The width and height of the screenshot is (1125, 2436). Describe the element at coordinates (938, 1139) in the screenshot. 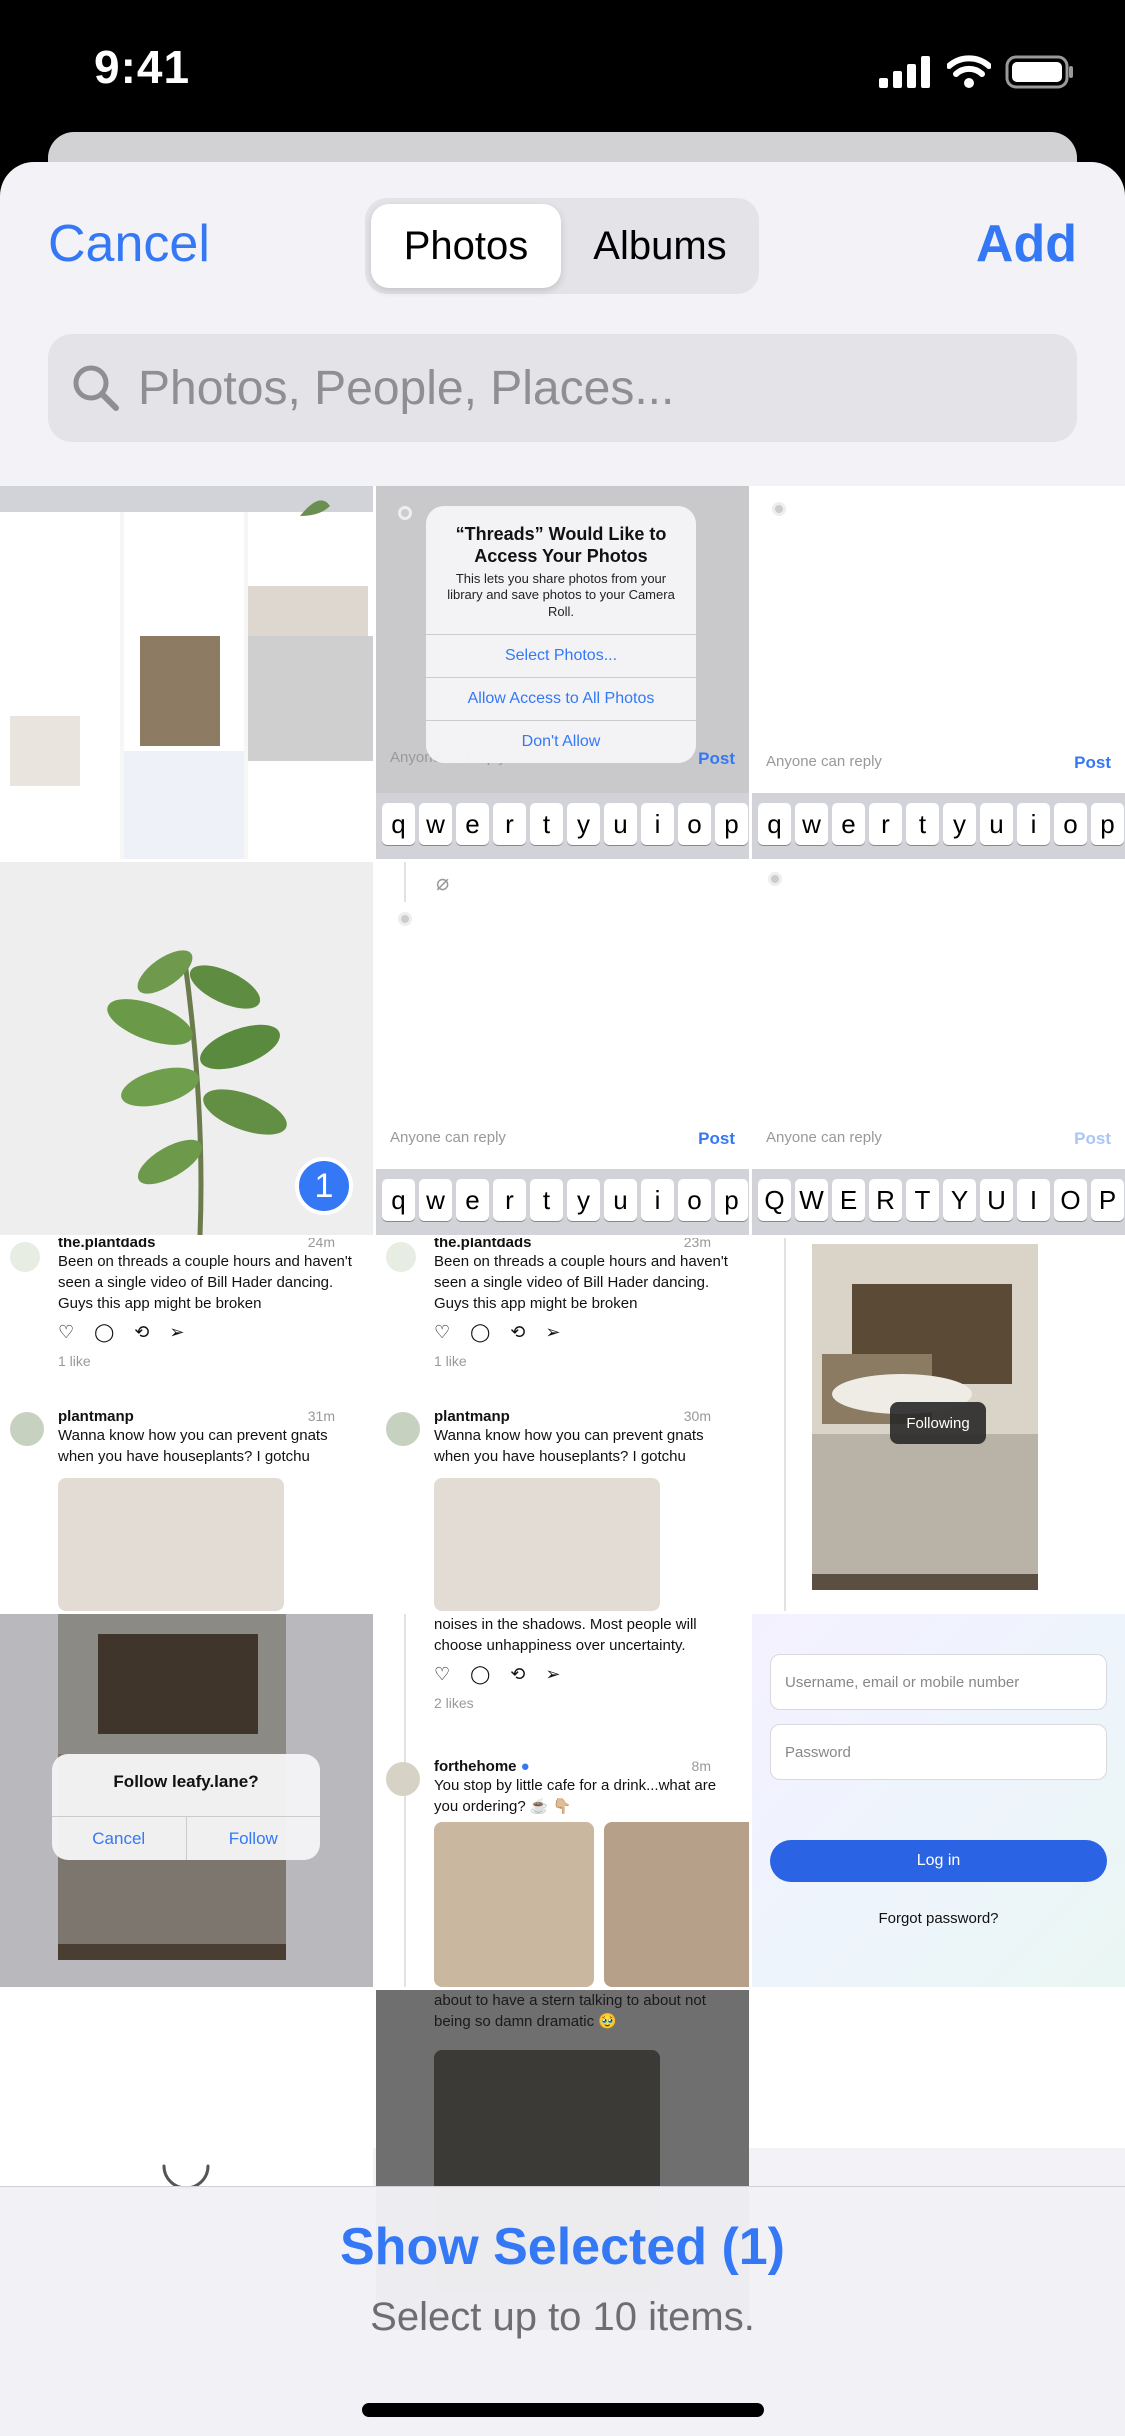

I see `reply-bar: Anyone can reply Post` at that location.